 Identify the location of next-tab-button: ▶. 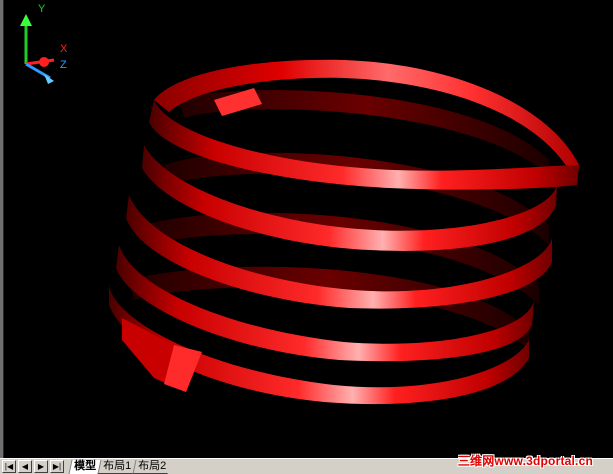
(41, 466).